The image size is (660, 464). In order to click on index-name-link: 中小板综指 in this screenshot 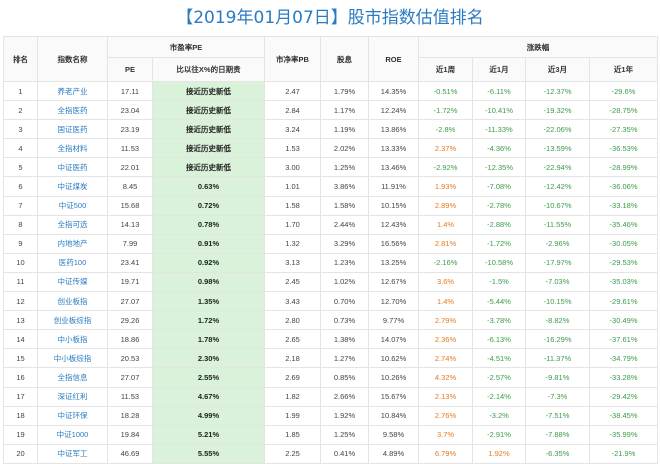, I will do `click(72, 358)`.